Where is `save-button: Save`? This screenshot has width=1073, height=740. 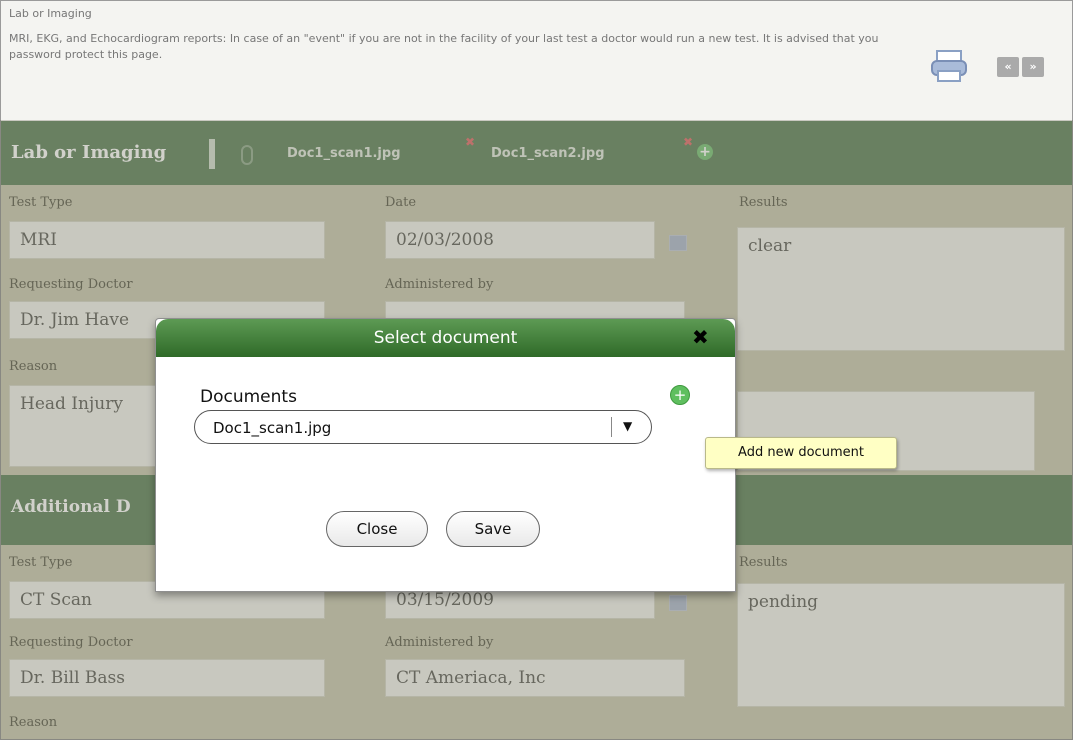 save-button: Save is located at coordinates (493, 529).